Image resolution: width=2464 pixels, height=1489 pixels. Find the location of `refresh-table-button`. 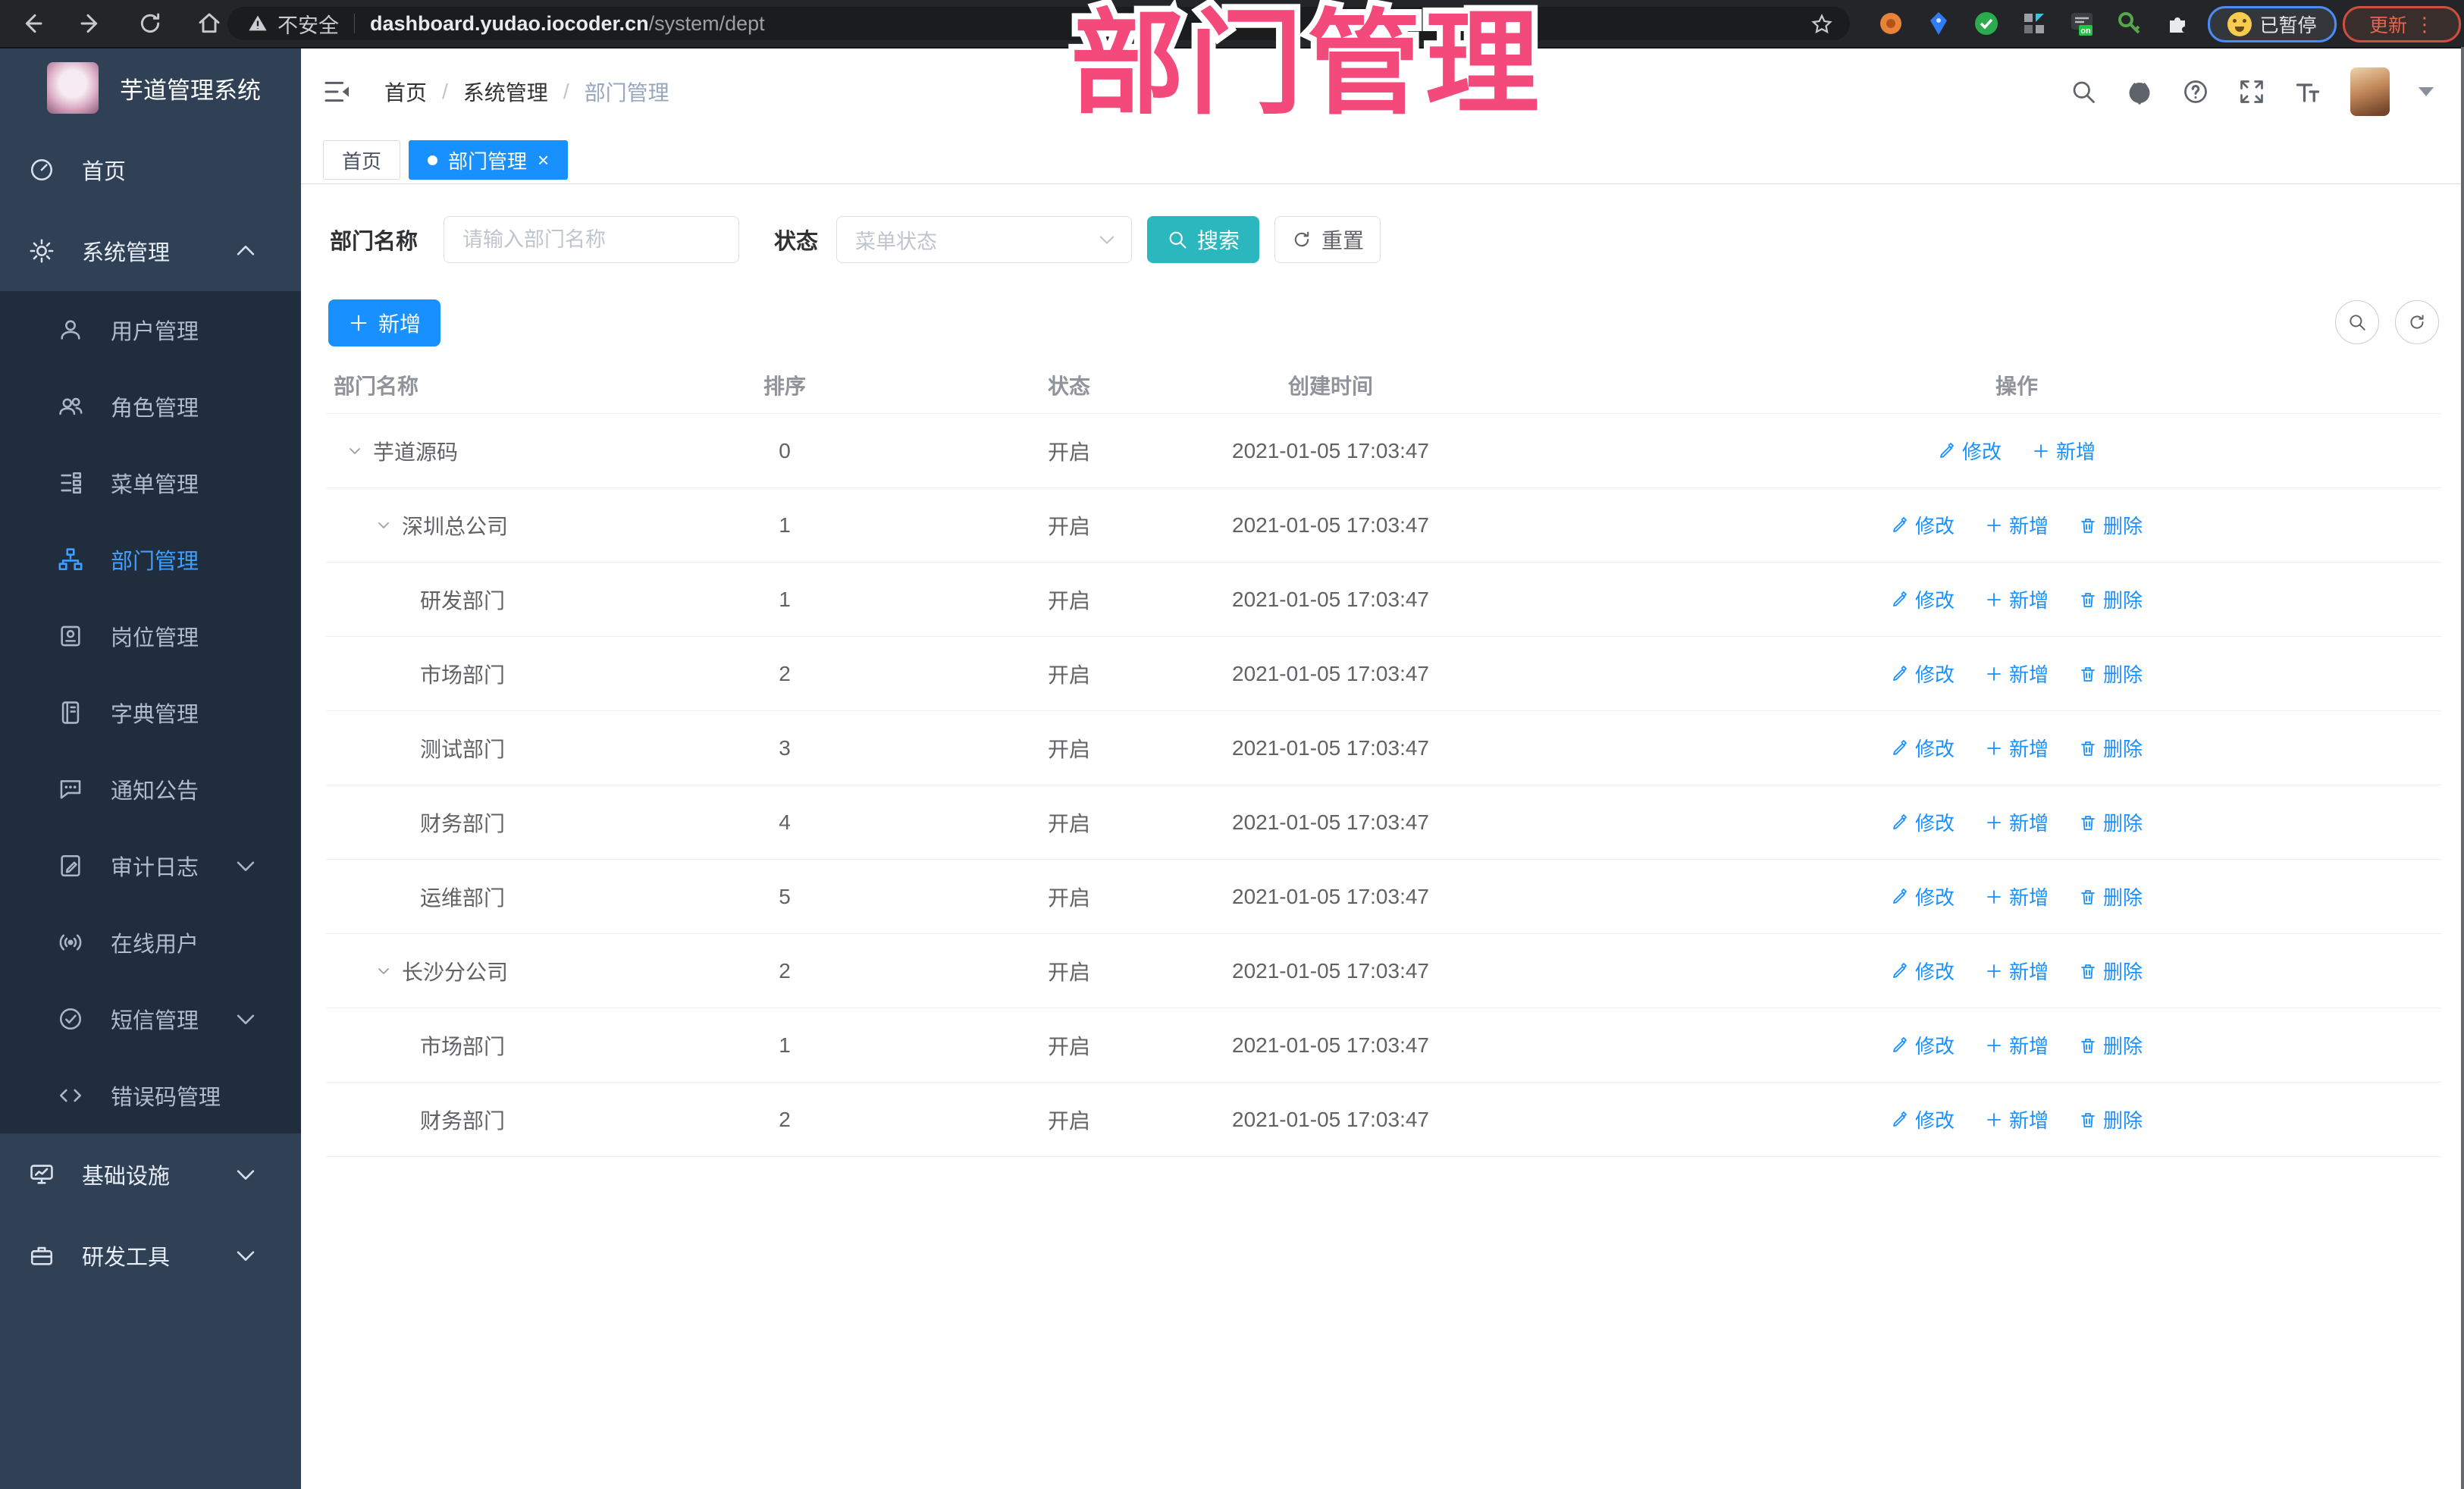

refresh-table-button is located at coordinates (2417, 322).